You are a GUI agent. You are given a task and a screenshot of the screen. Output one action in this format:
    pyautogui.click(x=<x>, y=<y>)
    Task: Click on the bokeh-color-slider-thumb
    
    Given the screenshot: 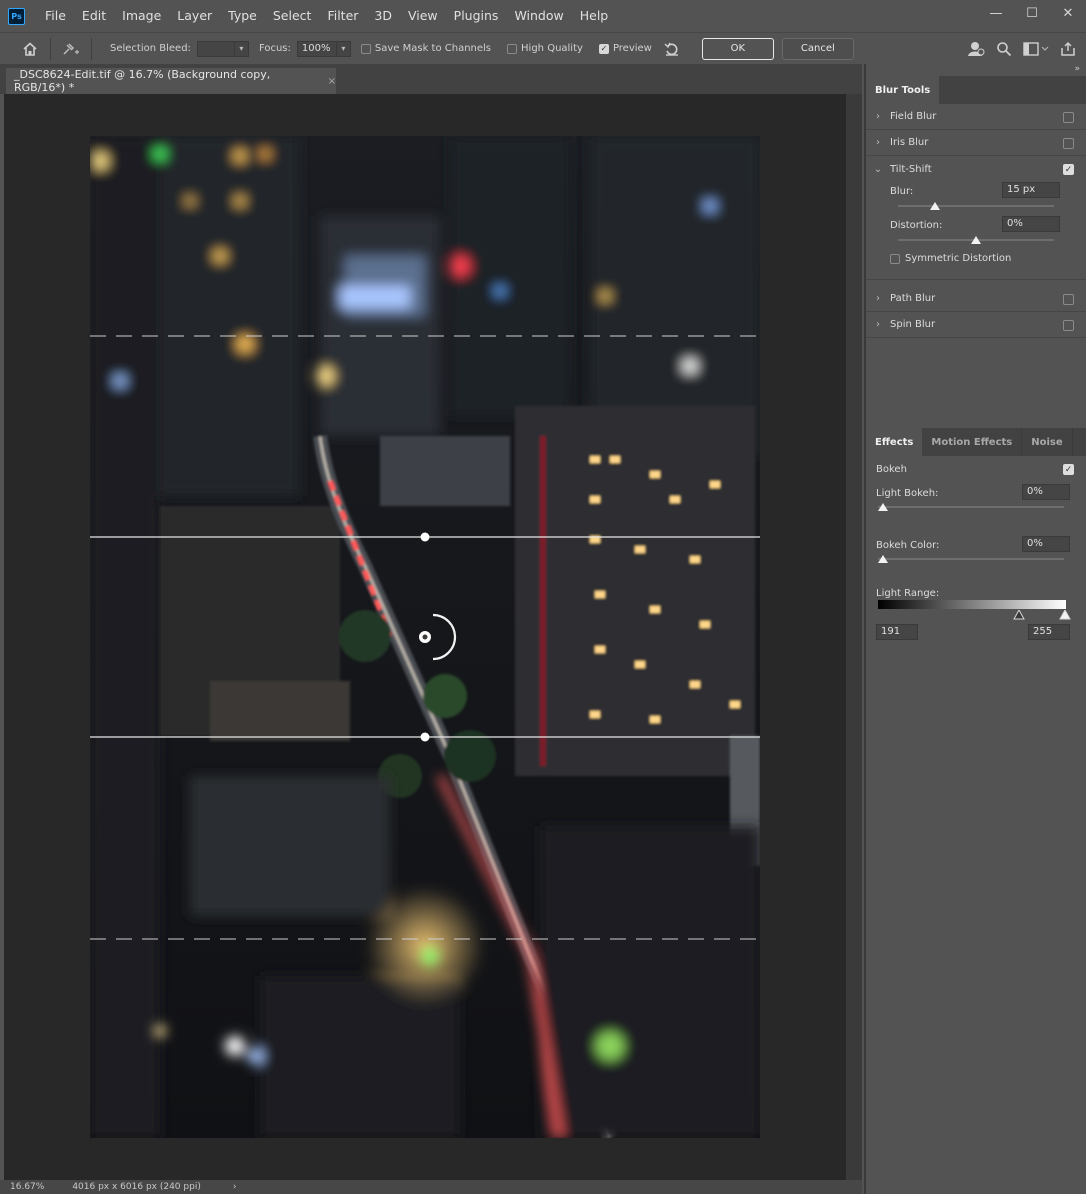 What is the action you would take?
    pyautogui.click(x=883, y=559)
    